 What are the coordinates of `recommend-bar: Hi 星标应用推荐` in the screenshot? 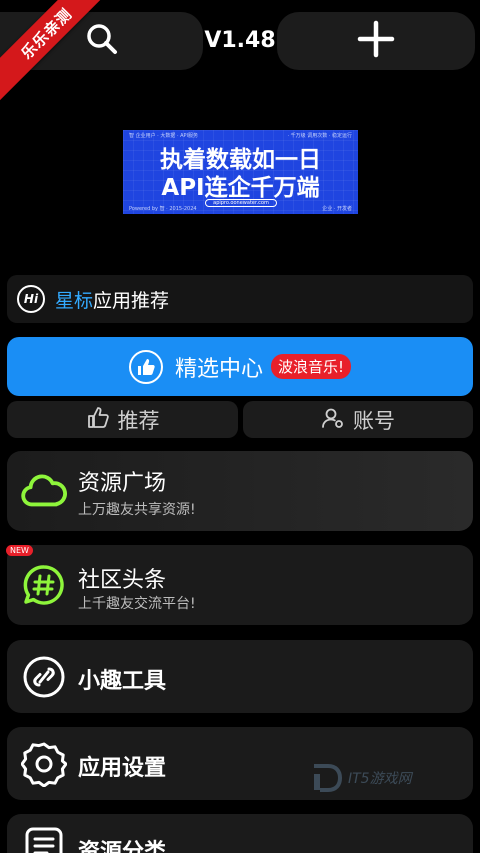 It's located at (240, 299).